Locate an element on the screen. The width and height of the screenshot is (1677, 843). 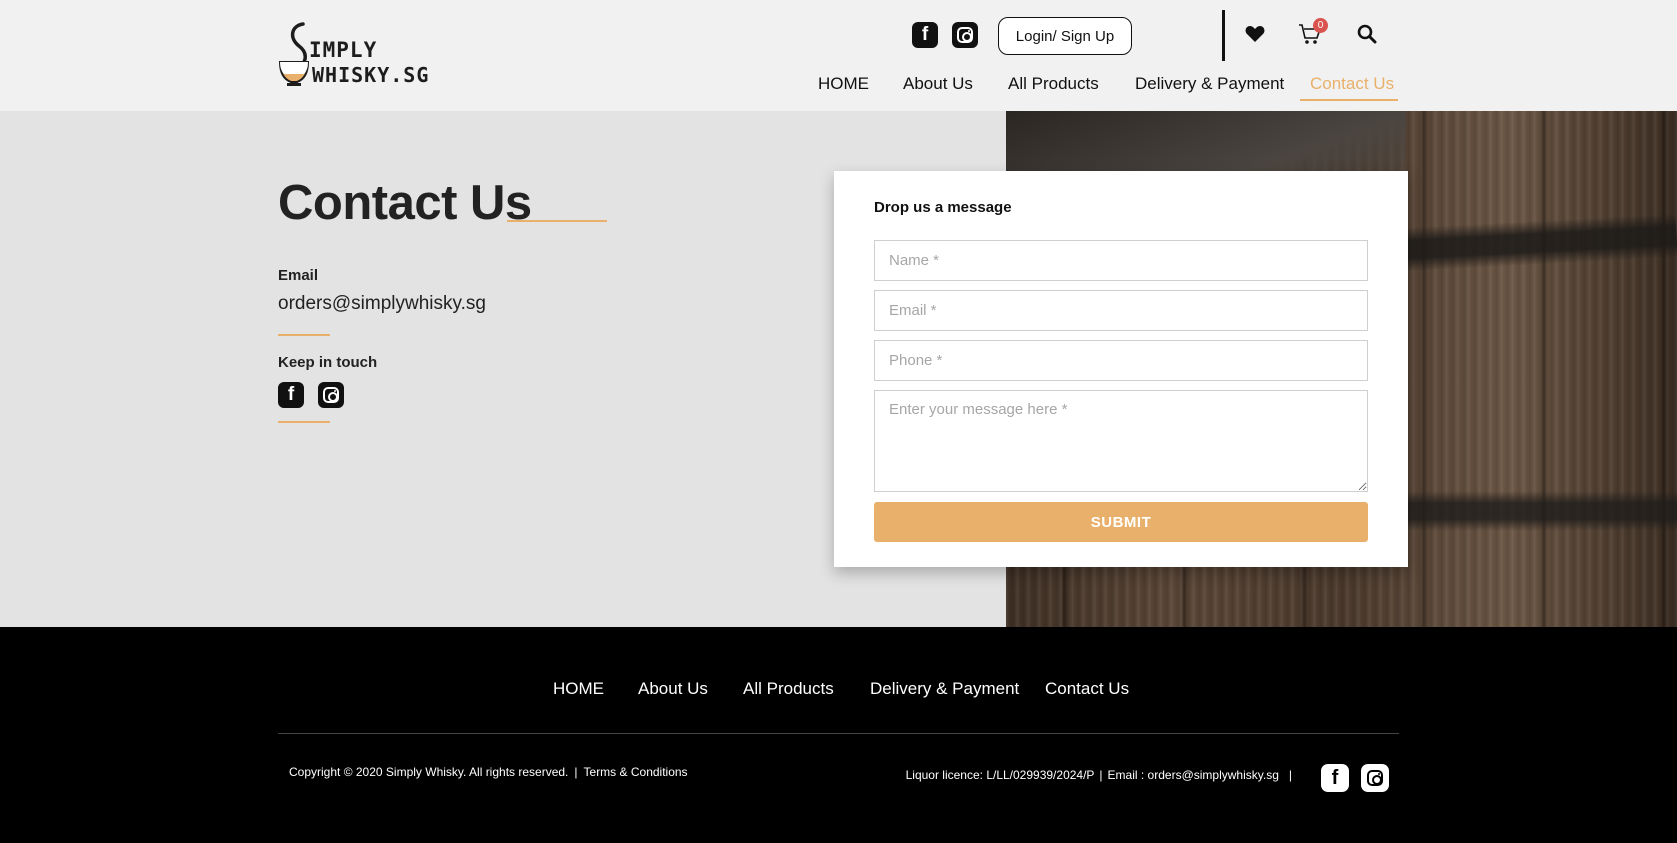
cart-count-badge: 0 is located at coordinates (1320, 25).